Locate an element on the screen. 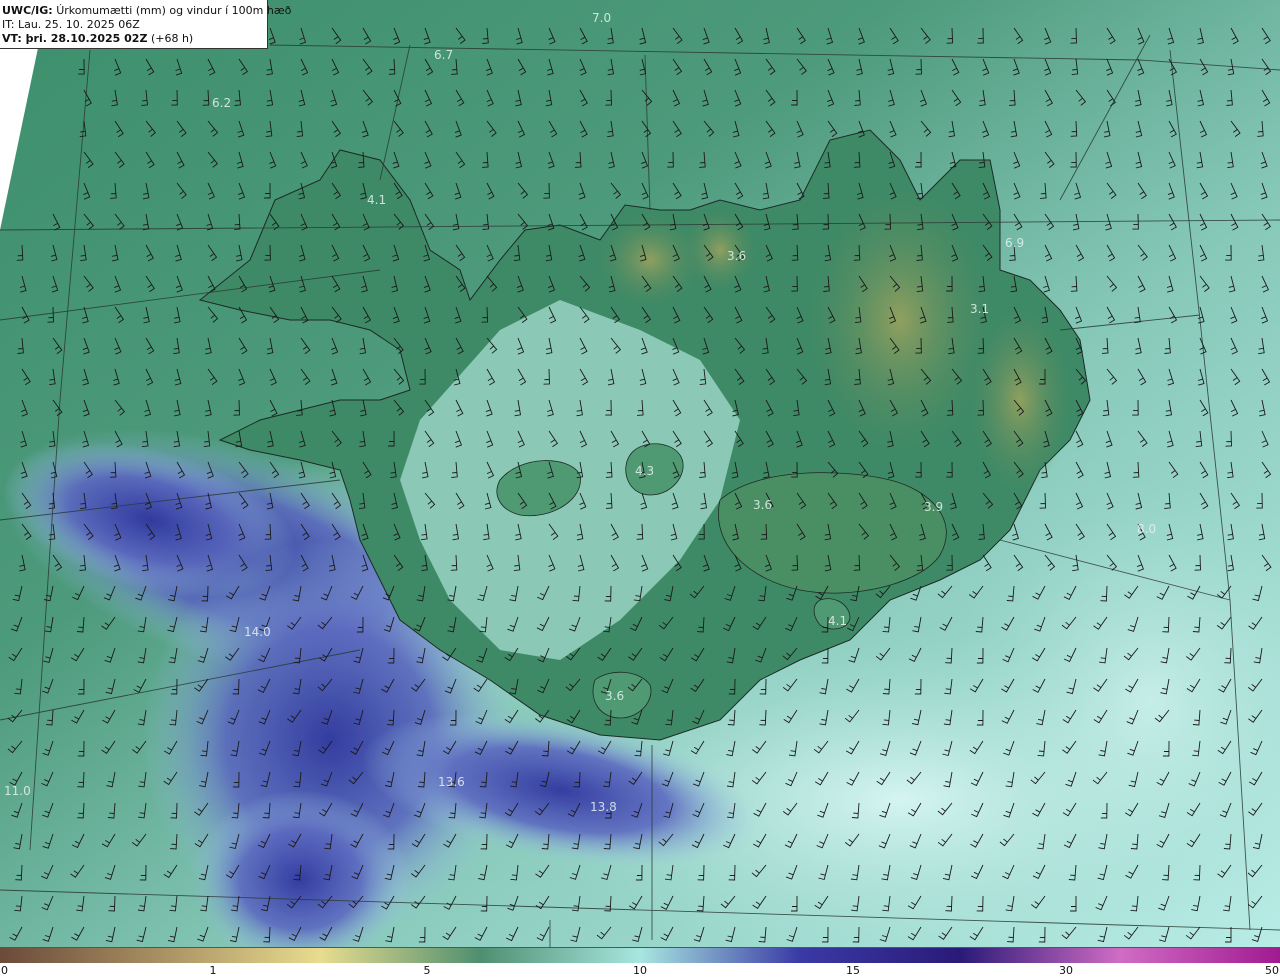 The width and height of the screenshot is (1280, 978). colorbar-tick: 5 is located at coordinates (427, 970).